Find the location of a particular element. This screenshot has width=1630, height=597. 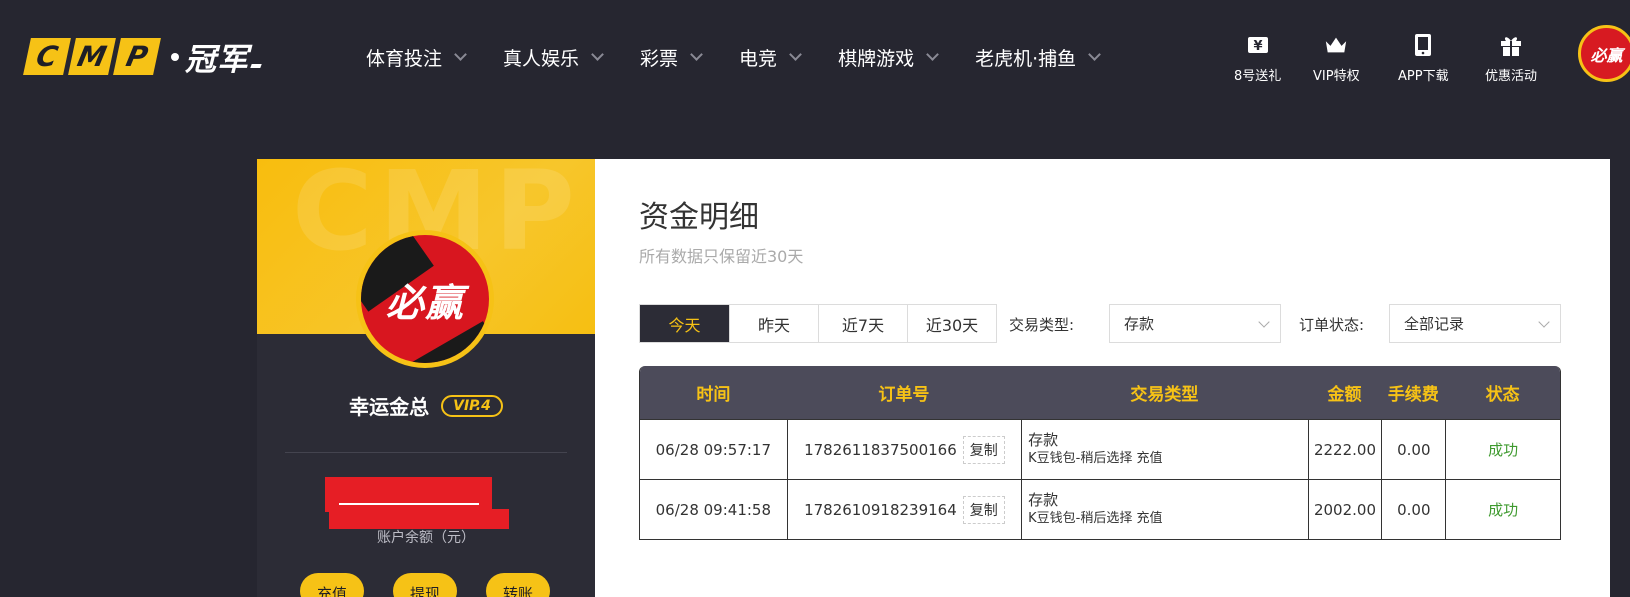

crown-icon is located at coordinates (1336, 45).